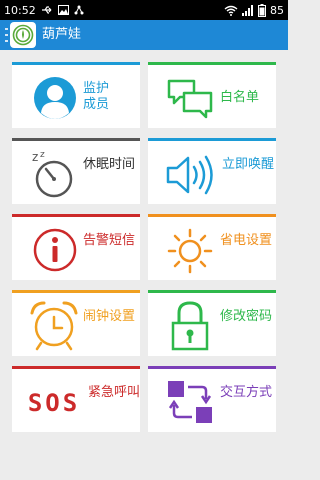 The image size is (320, 480). Describe the element at coordinates (190, 402) in the screenshot. I see `swap-squares-icon` at that location.